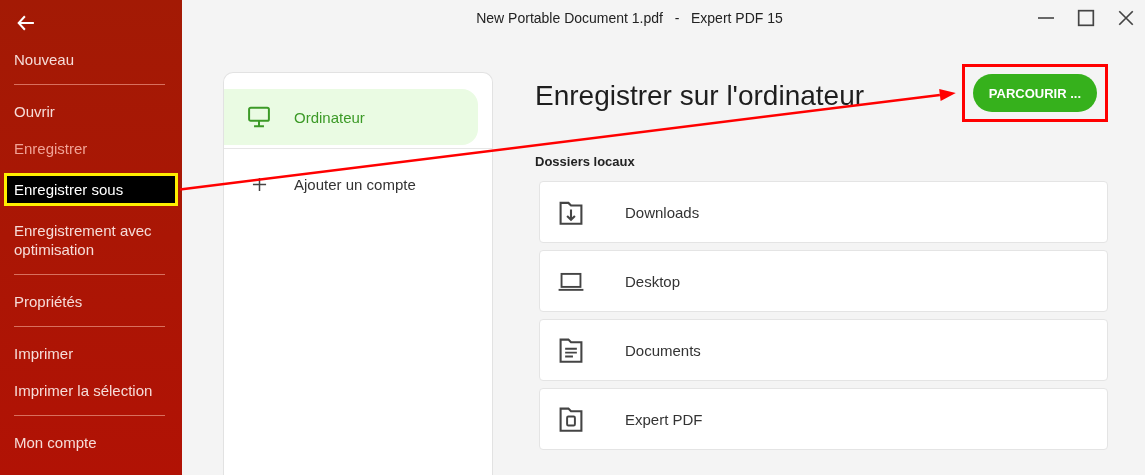  Describe the element at coordinates (571, 212) in the screenshot. I see `download-folder-icon` at that location.